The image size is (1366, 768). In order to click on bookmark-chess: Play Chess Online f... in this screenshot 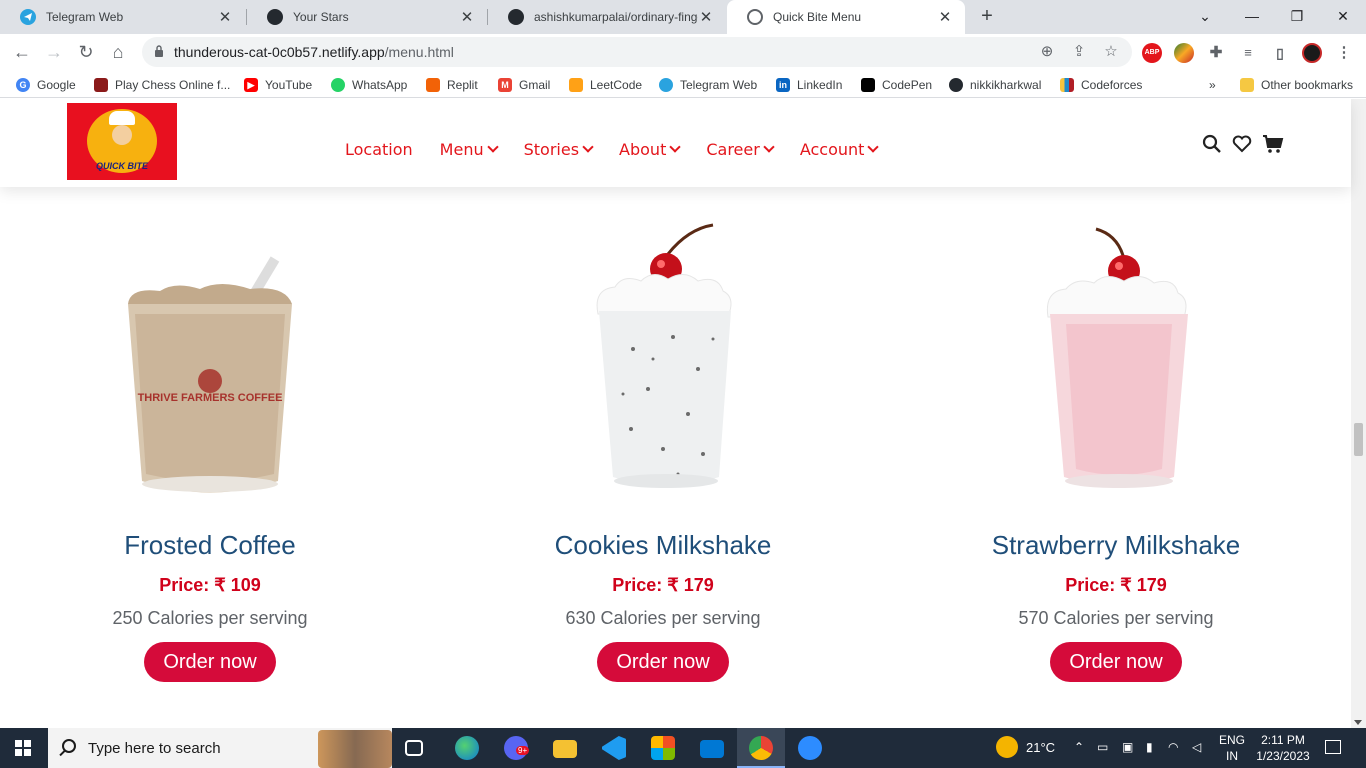, I will do `click(162, 85)`.